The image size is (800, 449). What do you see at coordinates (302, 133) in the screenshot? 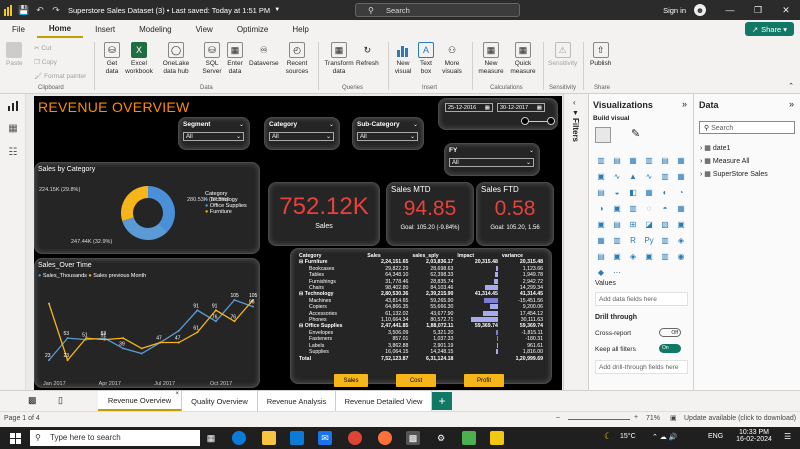
I see `category-slicer: Category ⌄ All ⌄` at bounding box center [302, 133].